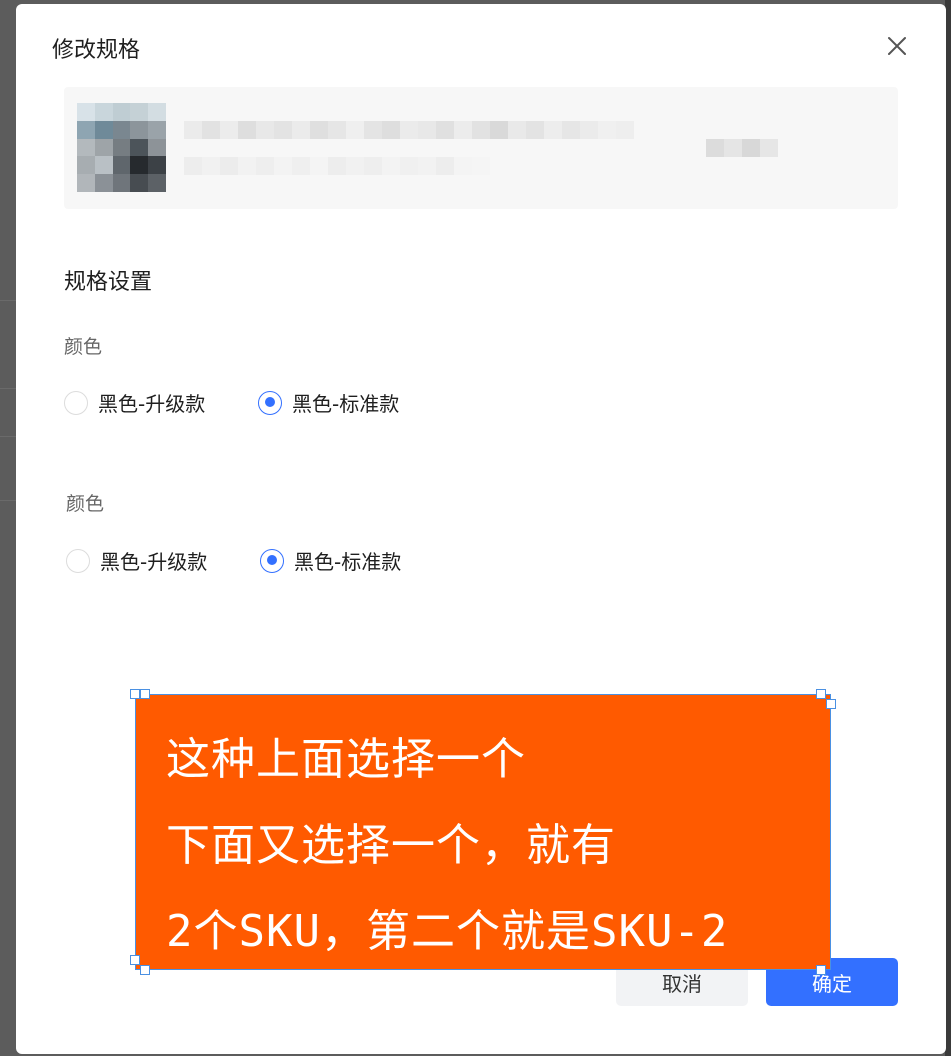 The image size is (951, 1056). Describe the element at coordinates (121, 147) in the screenshot. I see `product-thumbnail` at that location.